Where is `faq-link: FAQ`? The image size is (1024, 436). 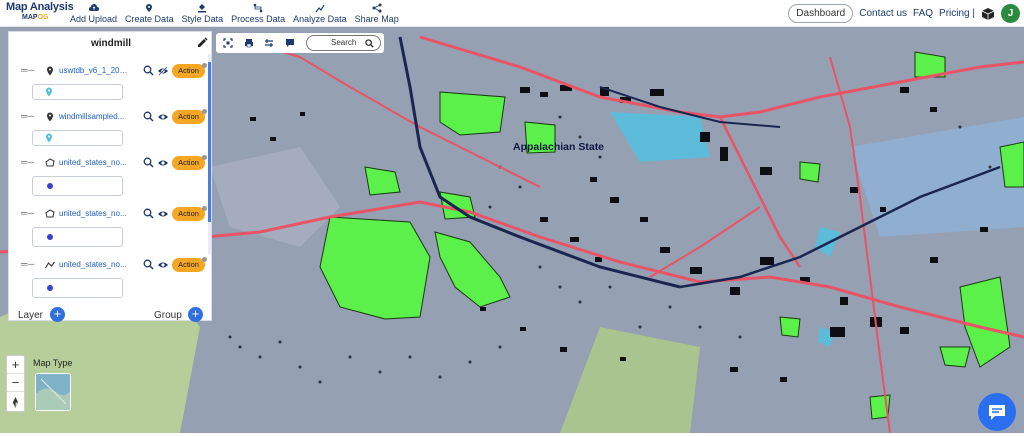 faq-link: FAQ is located at coordinates (923, 13).